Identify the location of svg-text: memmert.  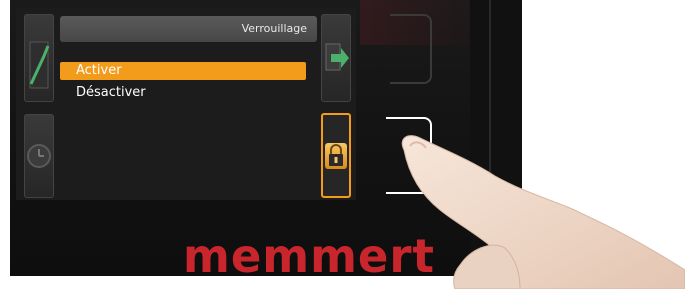
(309, 254).